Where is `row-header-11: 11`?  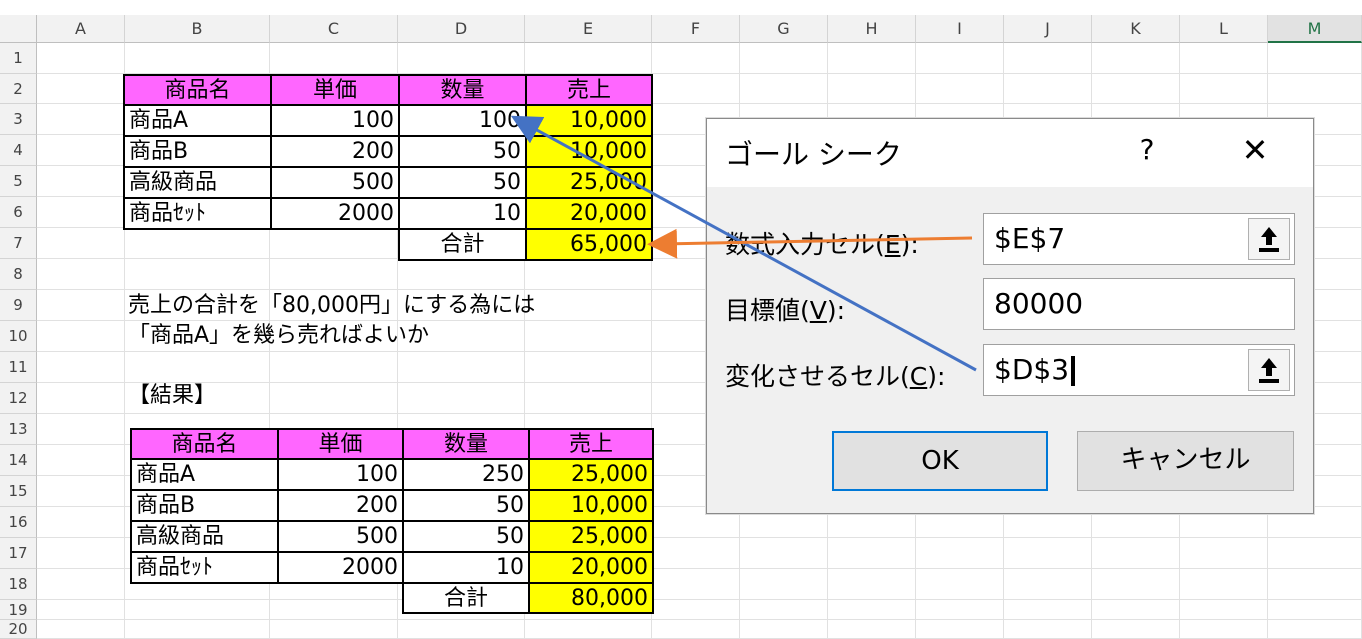 row-header-11: 11 is located at coordinates (18, 367).